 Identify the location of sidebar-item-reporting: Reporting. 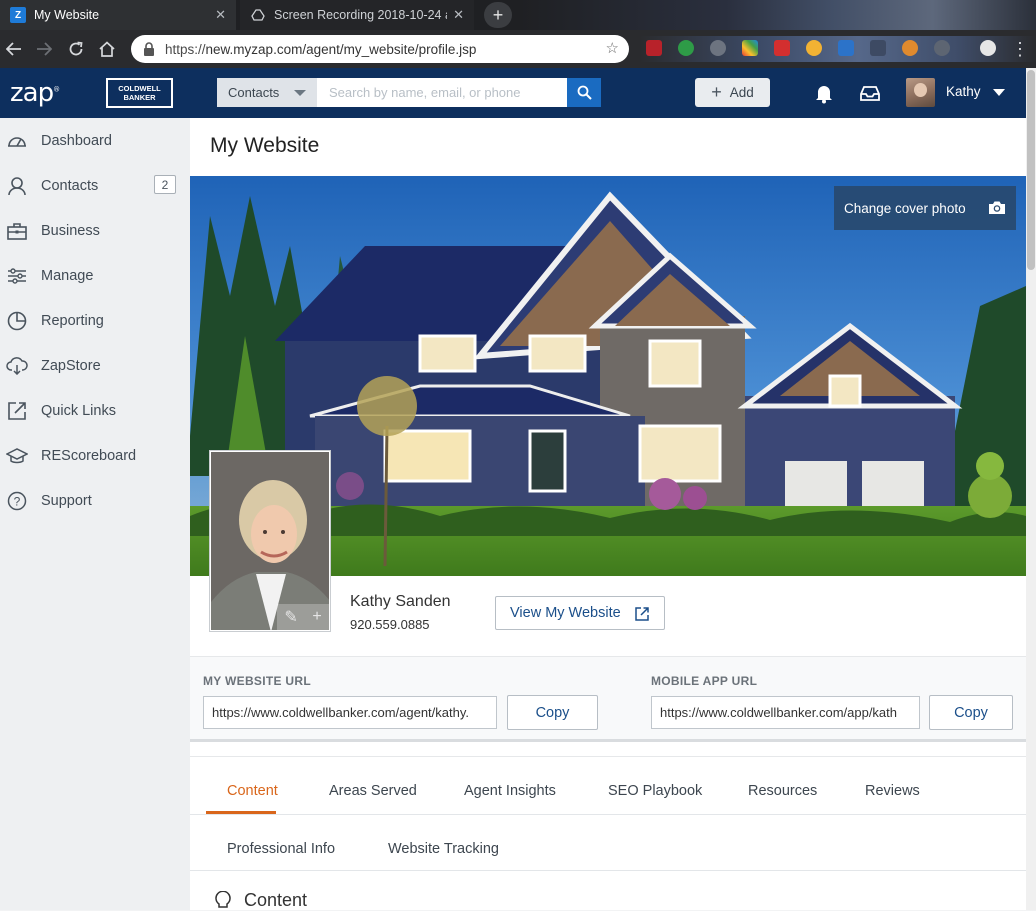
(95, 320).